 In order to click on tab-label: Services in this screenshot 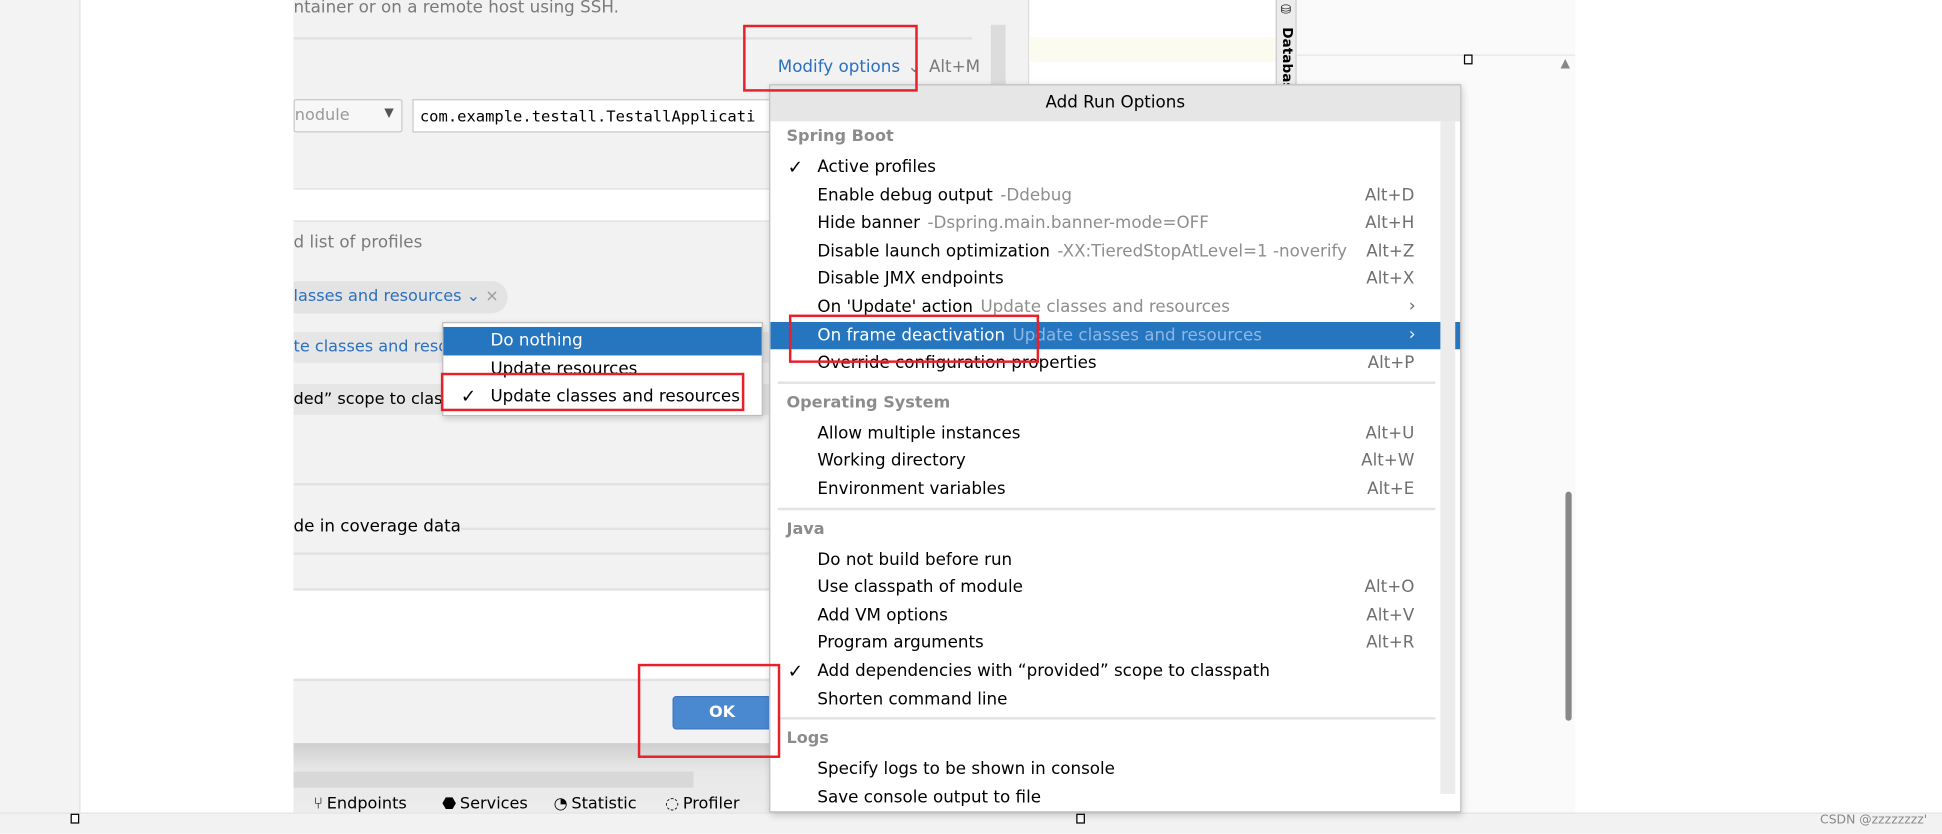, I will do `click(493, 804)`.